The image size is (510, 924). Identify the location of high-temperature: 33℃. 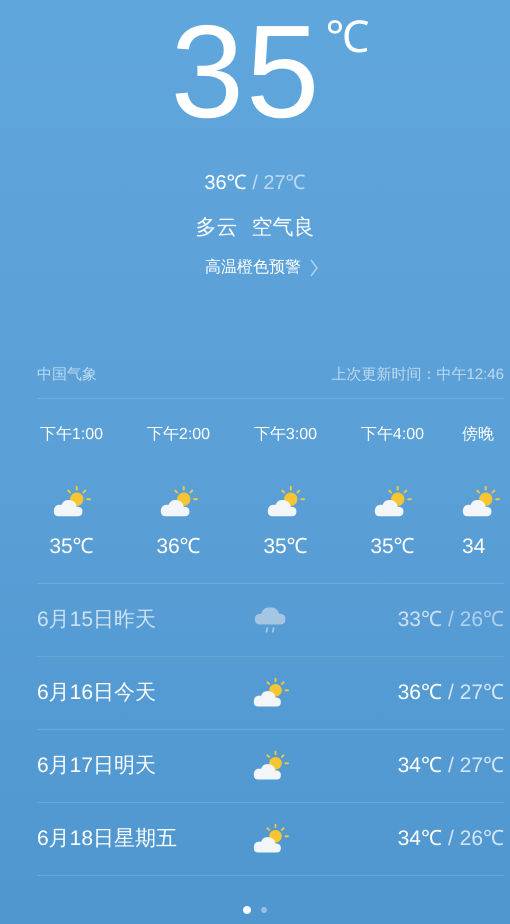
(420, 619).